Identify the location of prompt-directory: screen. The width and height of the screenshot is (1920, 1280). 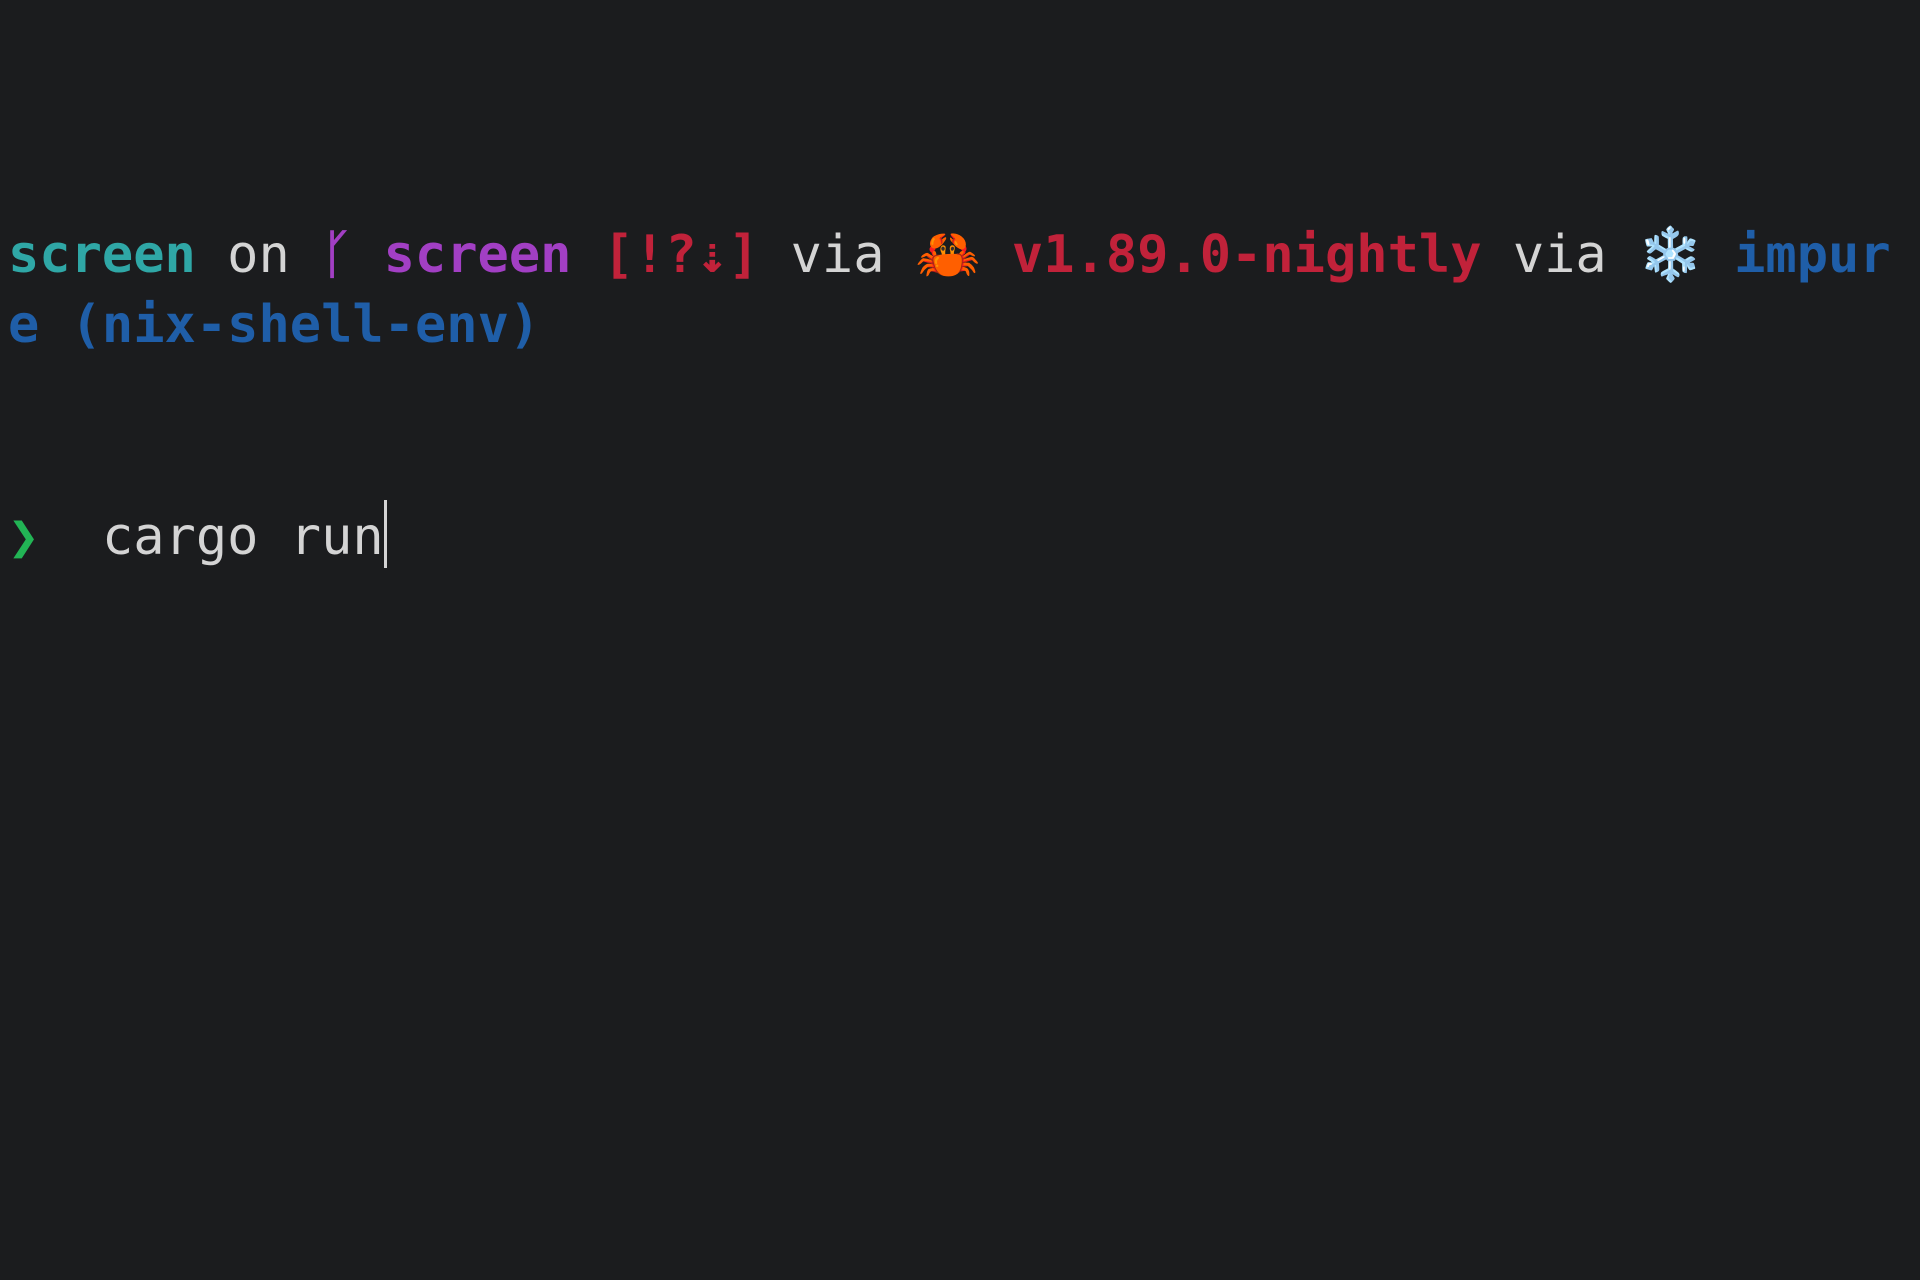
(102, 255).